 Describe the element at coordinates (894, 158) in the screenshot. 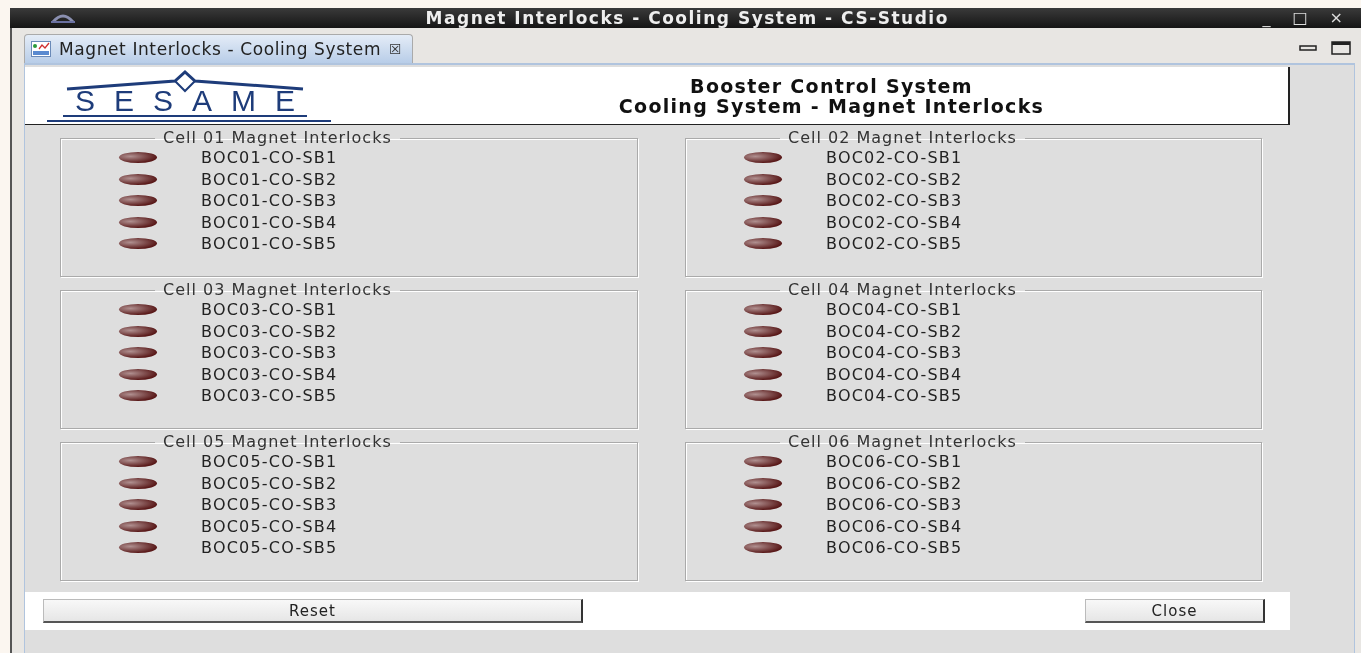

I see `interlock-label: BOC02-CO-SB1` at that location.